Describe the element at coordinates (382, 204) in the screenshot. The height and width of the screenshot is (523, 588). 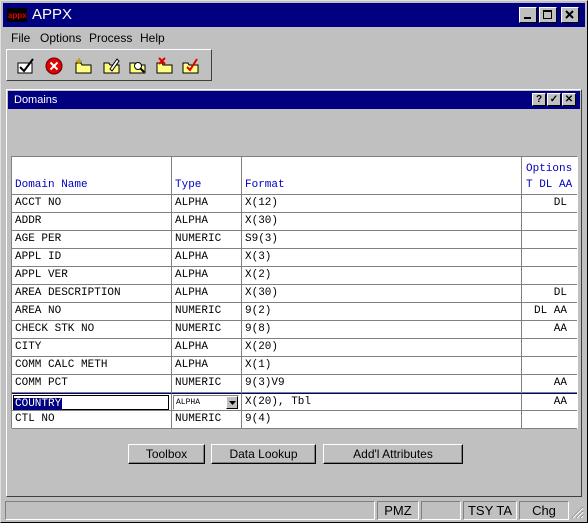
I see `format-cell: X(12)` at that location.